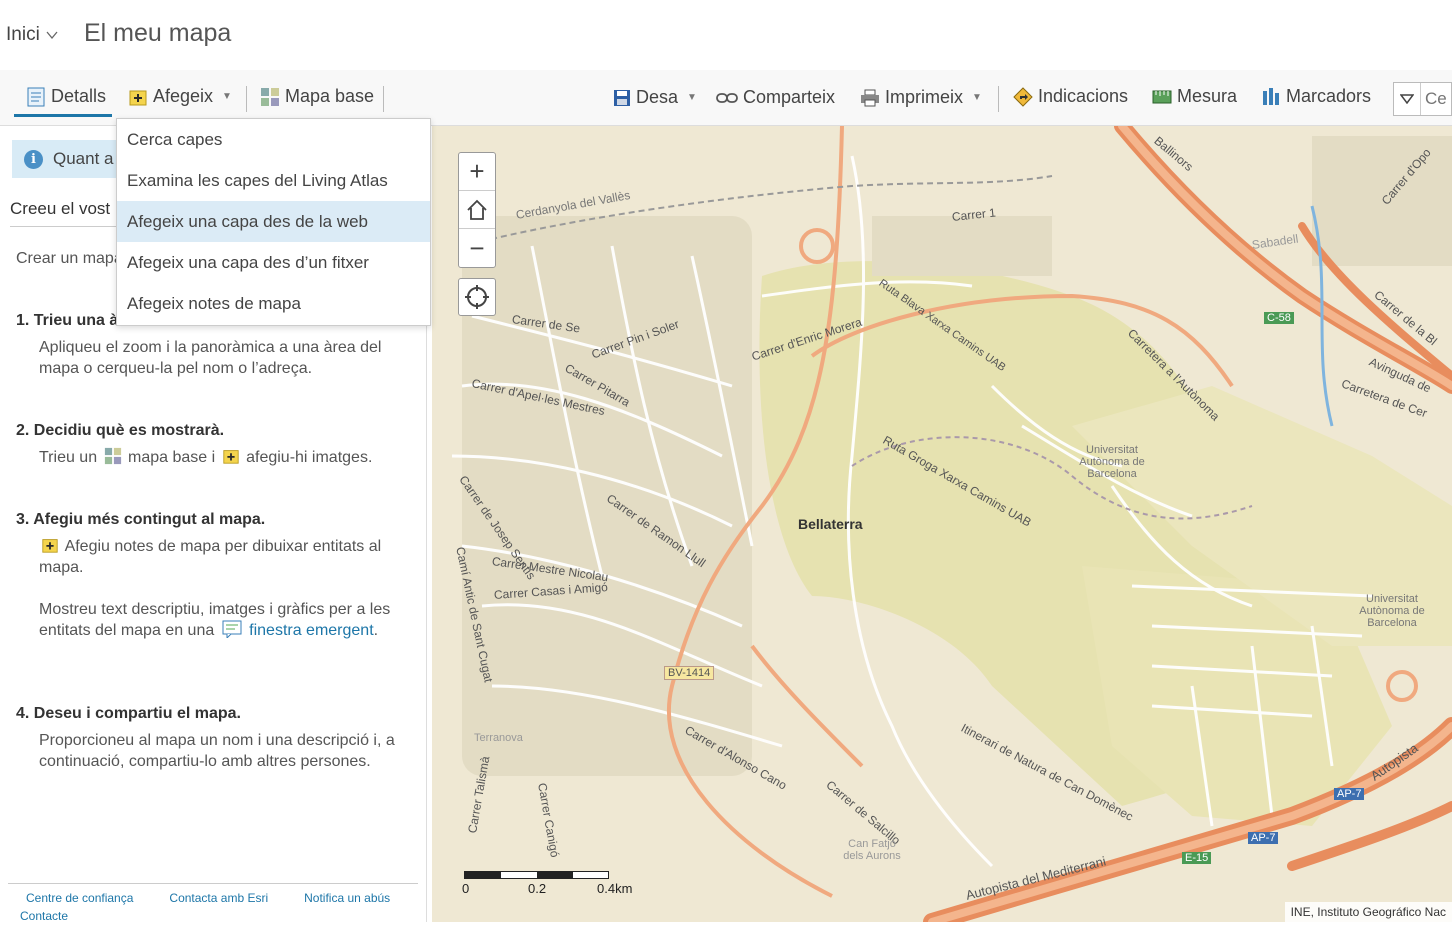  What do you see at coordinates (789, 97) in the screenshot?
I see `share-label: Comparteix` at bounding box center [789, 97].